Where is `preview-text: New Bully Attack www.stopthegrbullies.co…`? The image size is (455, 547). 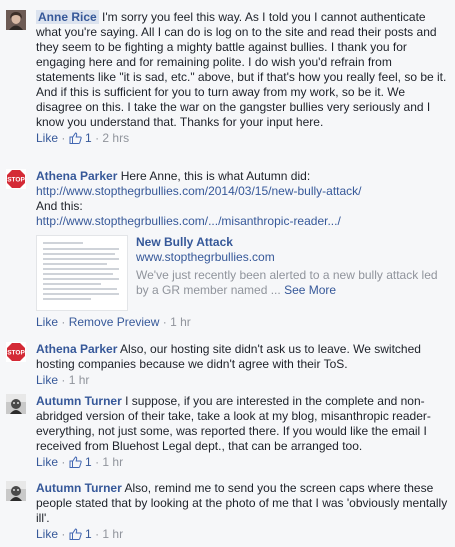
preview-text: New Bully Attack www.stopthegrbullies.co… is located at coordinates (292, 266).